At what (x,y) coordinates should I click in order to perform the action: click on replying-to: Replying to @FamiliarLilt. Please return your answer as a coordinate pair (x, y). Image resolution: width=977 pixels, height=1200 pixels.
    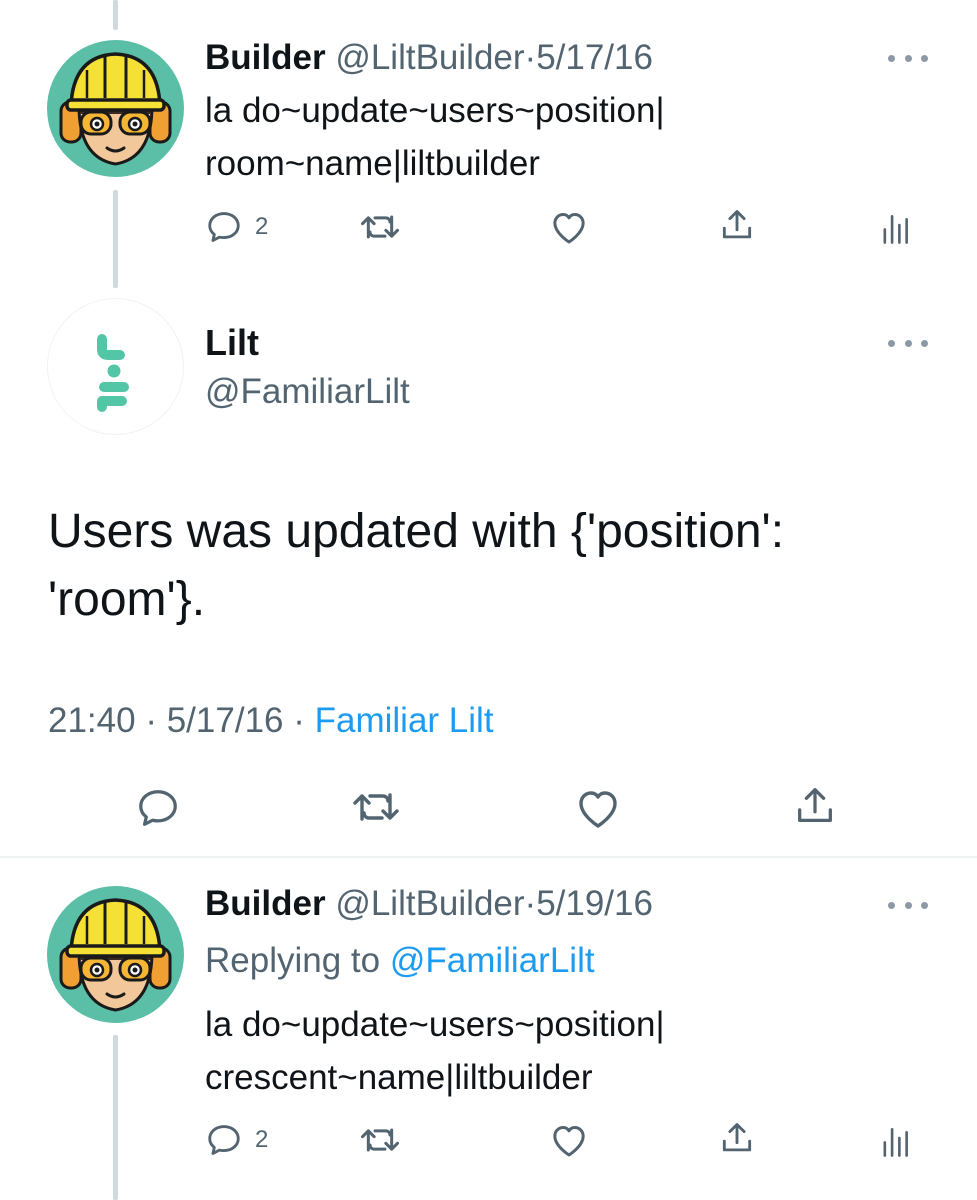
    Looking at the image, I should click on (400, 961).